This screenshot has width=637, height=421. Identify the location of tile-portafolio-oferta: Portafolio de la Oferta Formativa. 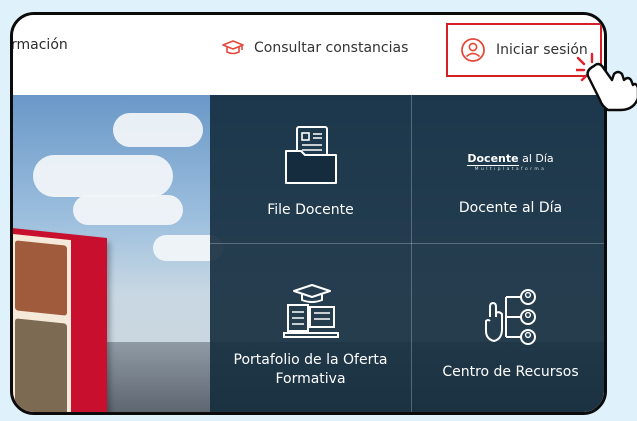
(310, 335).